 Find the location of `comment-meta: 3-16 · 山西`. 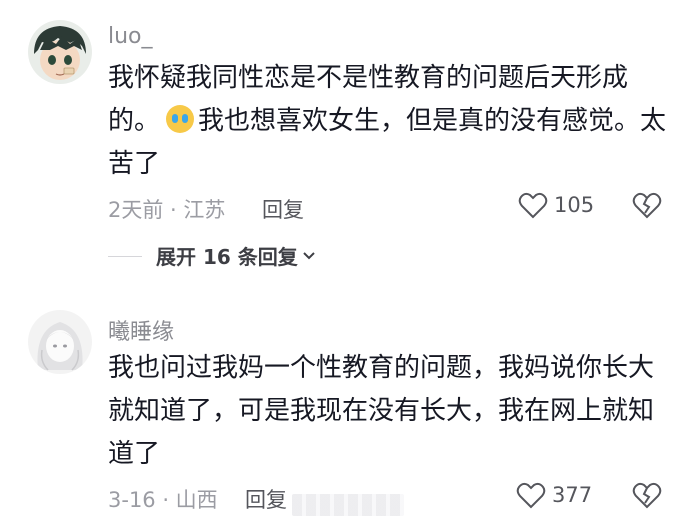

comment-meta: 3-16 · 山西 is located at coordinates (163, 500).